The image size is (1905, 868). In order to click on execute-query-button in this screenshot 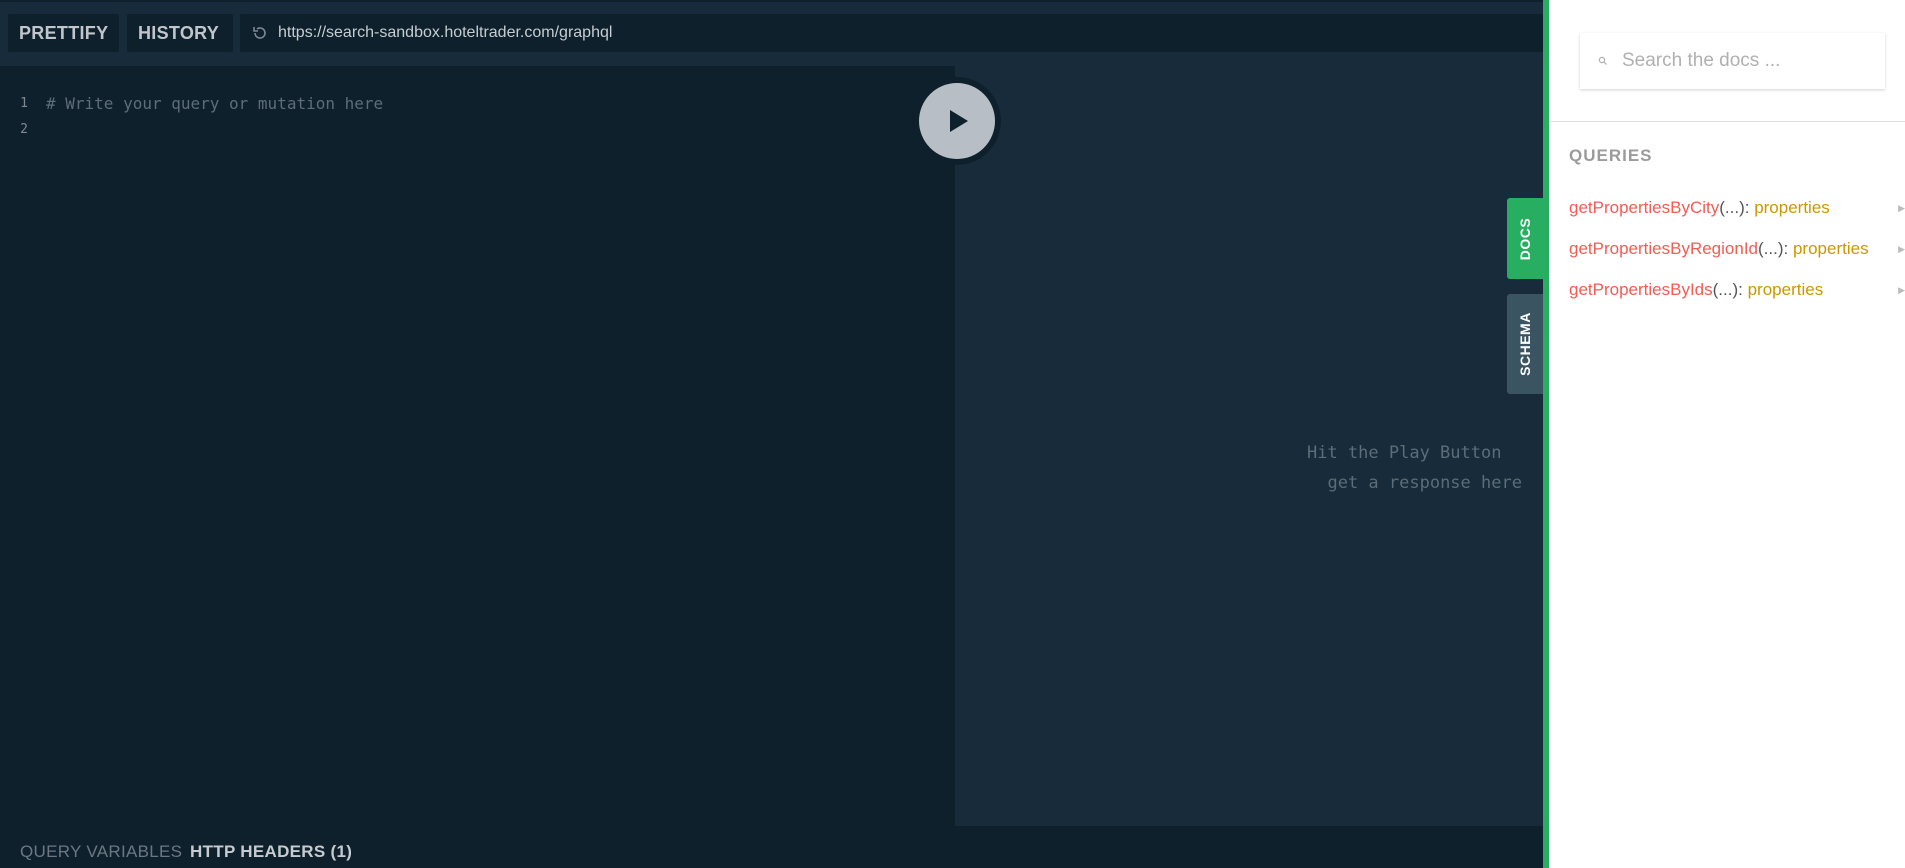, I will do `click(957, 121)`.